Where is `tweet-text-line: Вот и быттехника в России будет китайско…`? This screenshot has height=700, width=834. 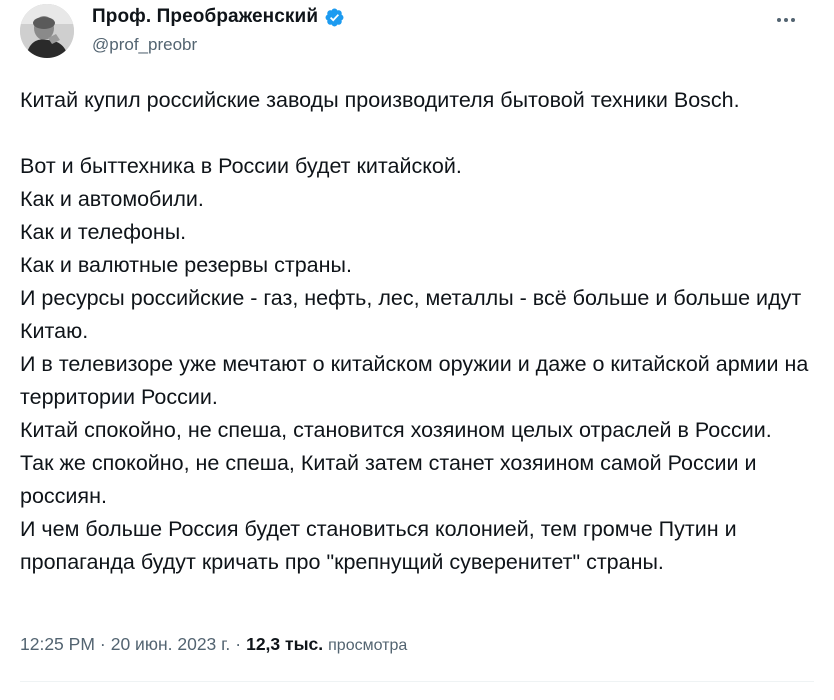
tweet-text-line: Вот и быттехника в России будет китайско… is located at coordinates (241, 166).